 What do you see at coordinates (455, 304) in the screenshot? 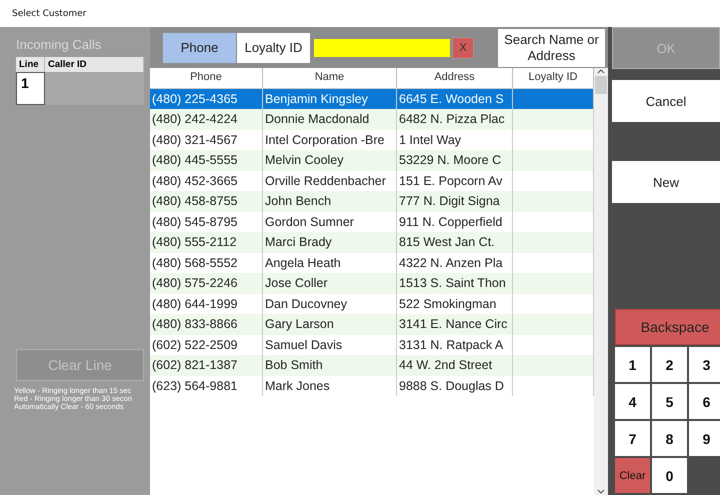
I see `table-cell: 522 Smokingman` at bounding box center [455, 304].